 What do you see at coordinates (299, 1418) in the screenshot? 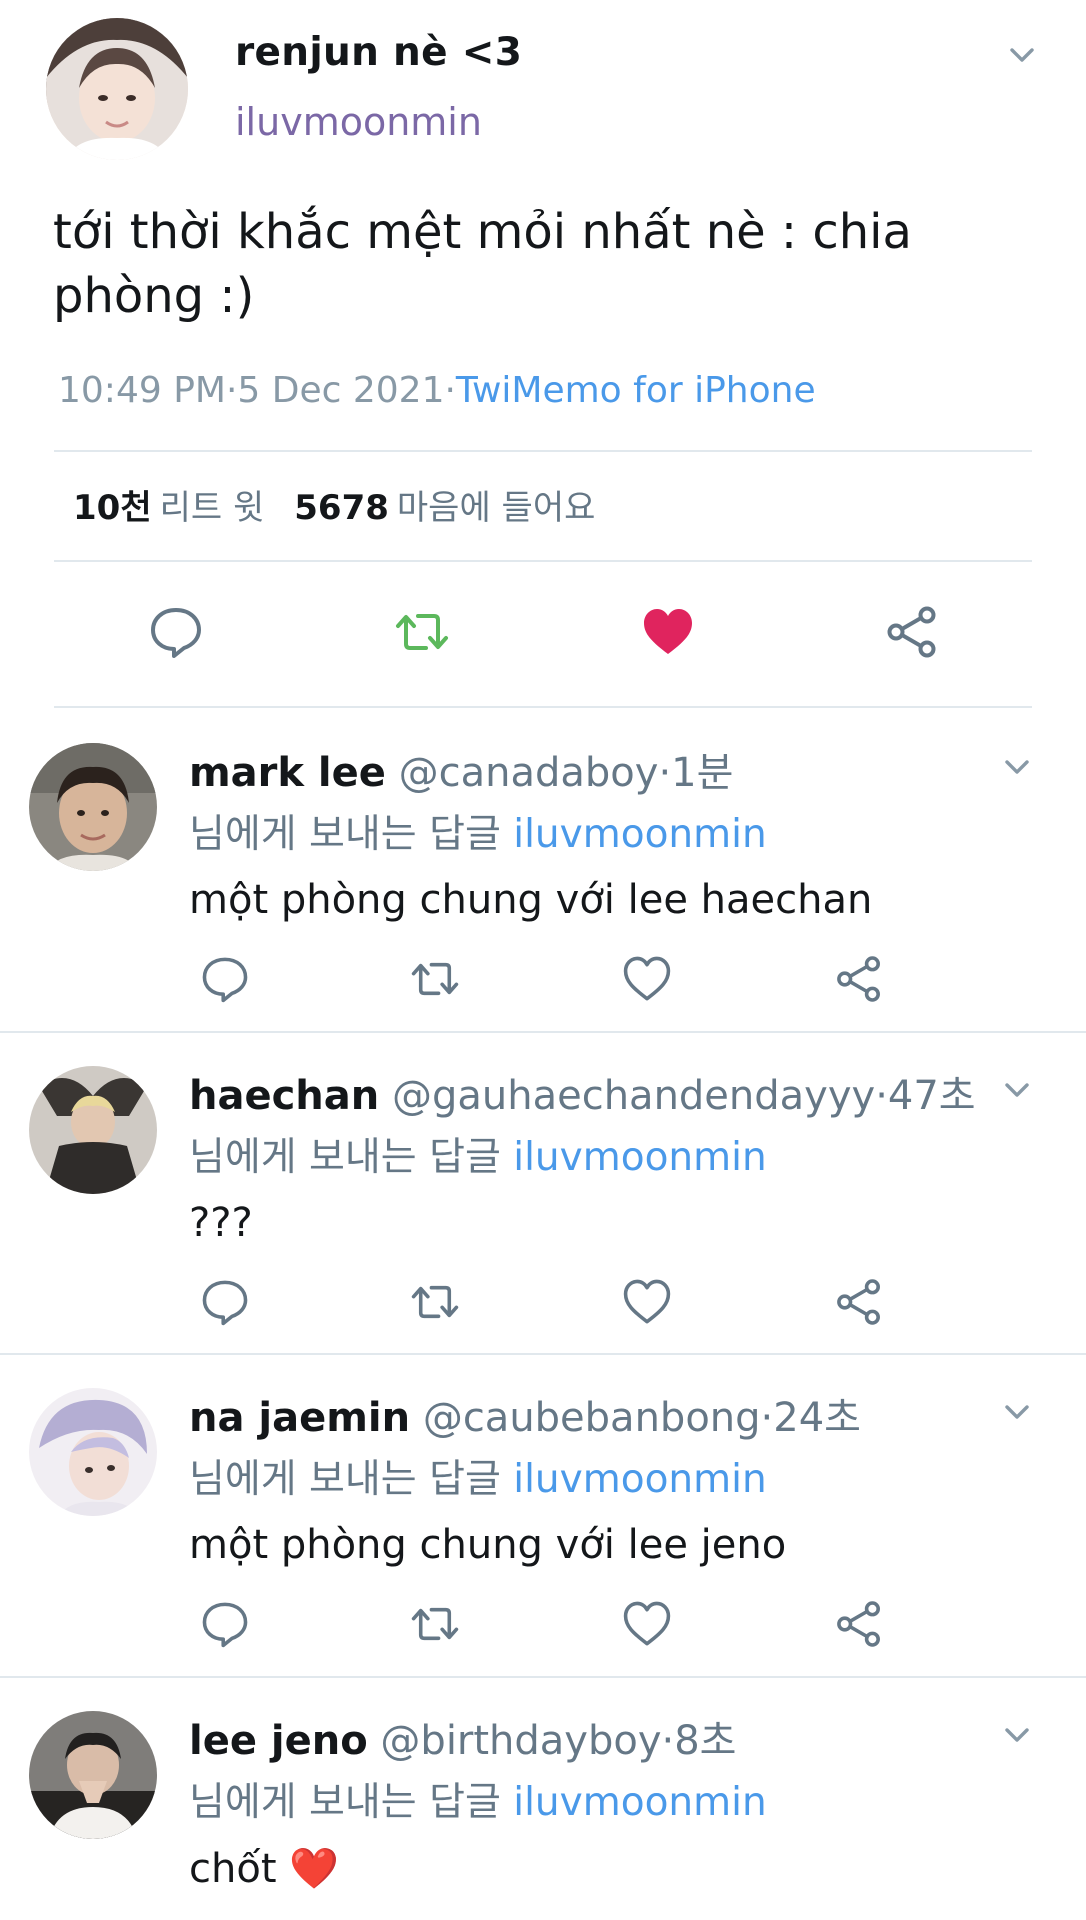
I see `reply-author-name: na jaemin` at bounding box center [299, 1418].